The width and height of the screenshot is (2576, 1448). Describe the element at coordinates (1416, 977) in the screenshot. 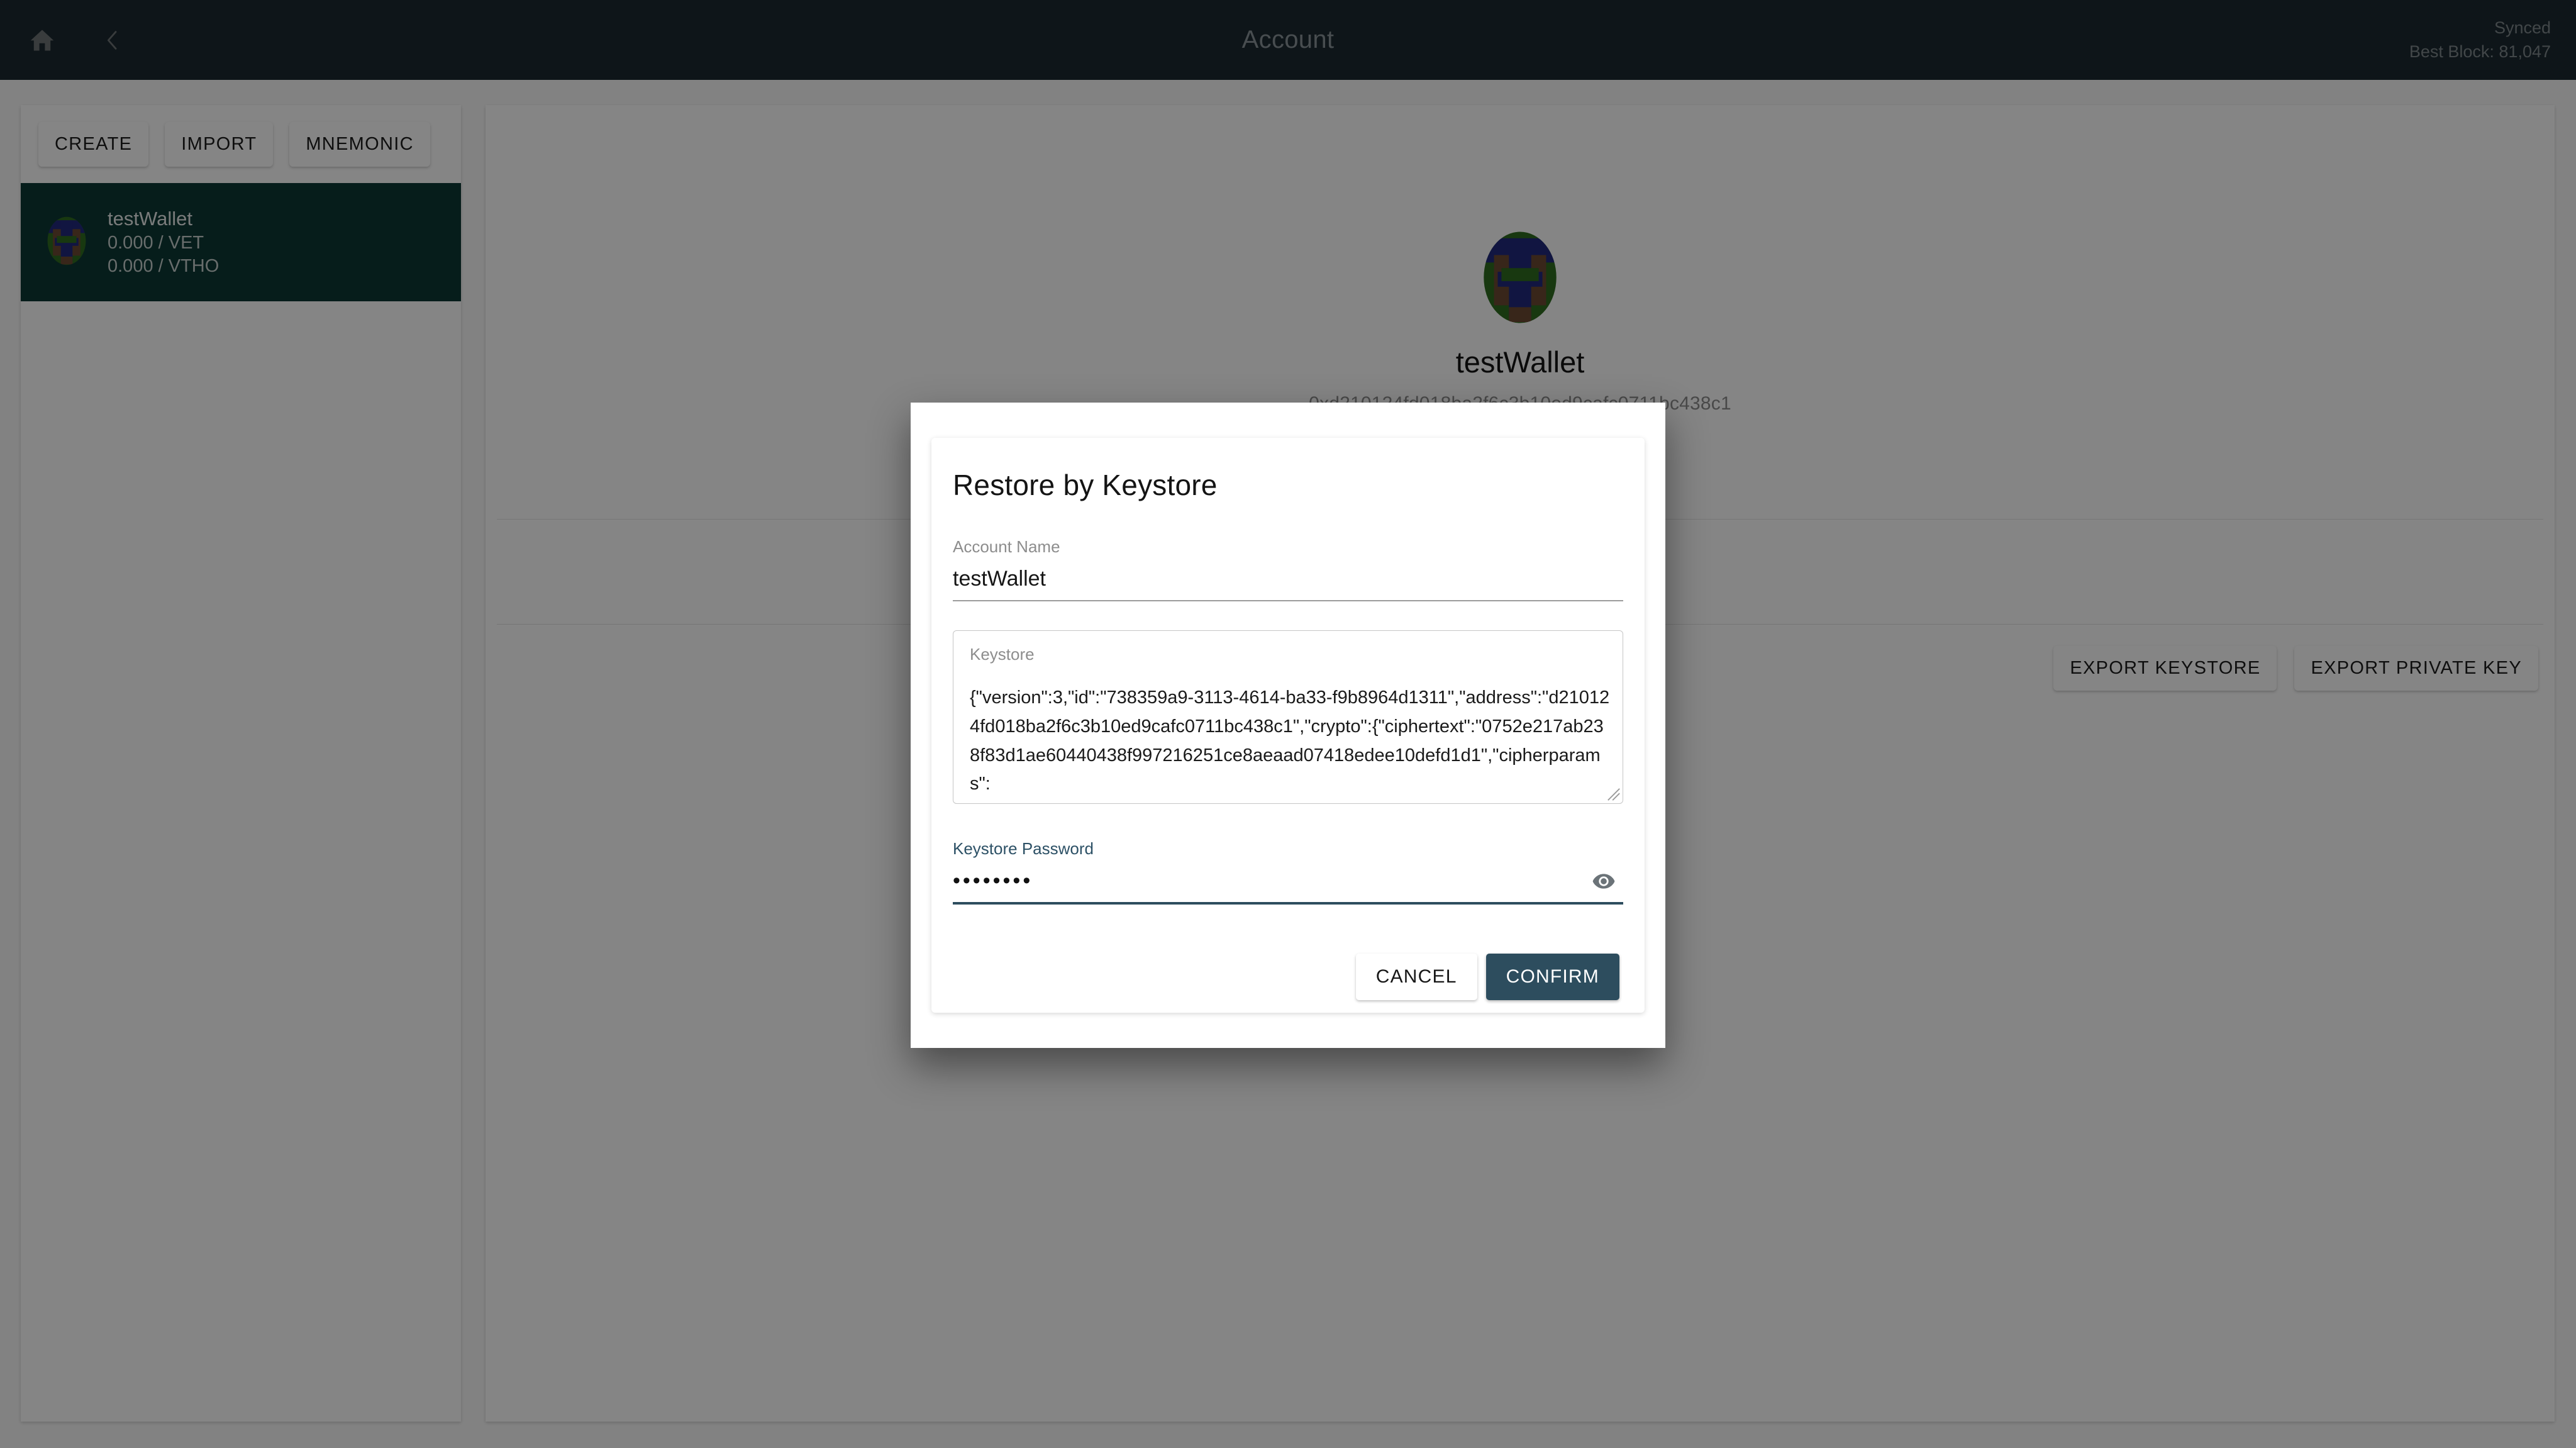

I see `cancel-button: CANCEL` at that location.